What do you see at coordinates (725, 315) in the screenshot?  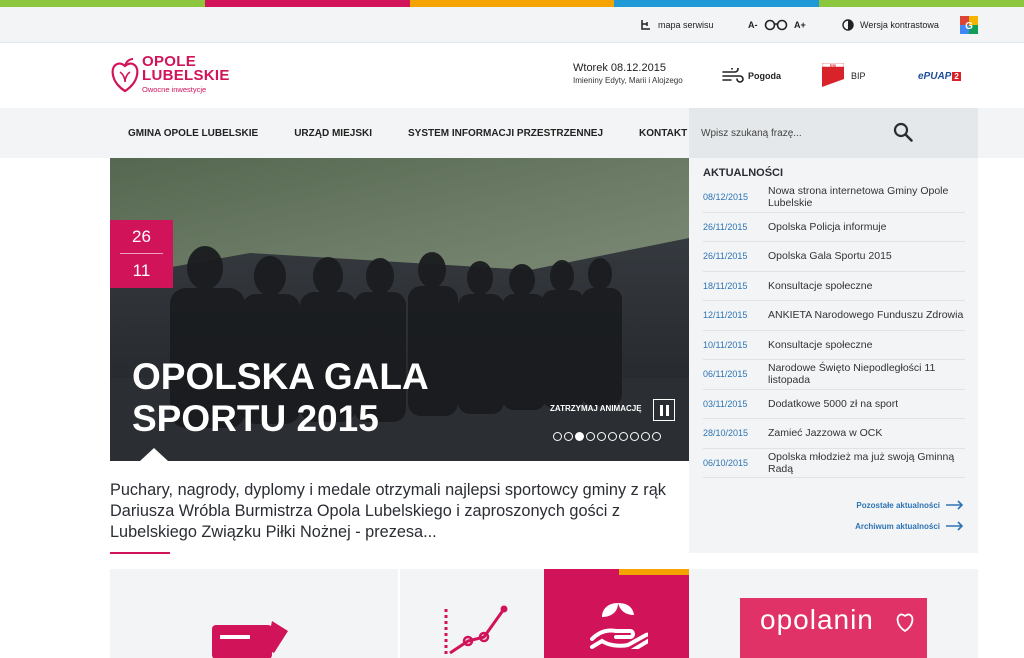 I see `news-date: 12/11/2015` at bounding box center [725, 315].